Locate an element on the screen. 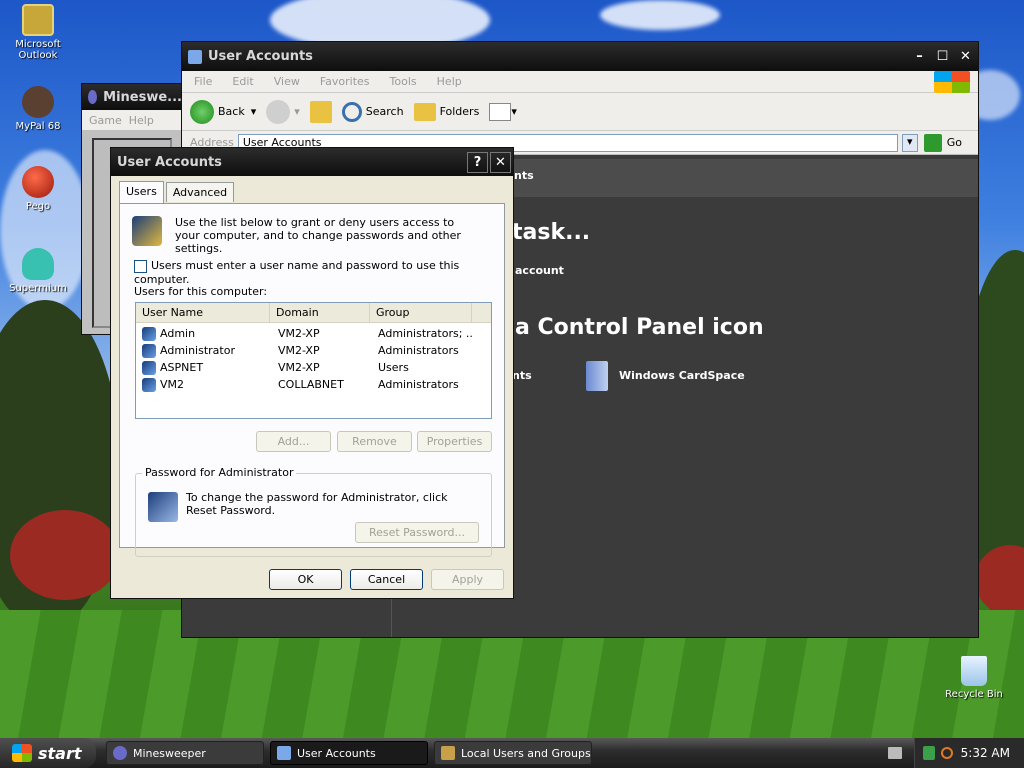 Image resolution: width=1024 pixels, height=768 pixels. menu-favorites: Favorites is located at coordinates (345, 81).